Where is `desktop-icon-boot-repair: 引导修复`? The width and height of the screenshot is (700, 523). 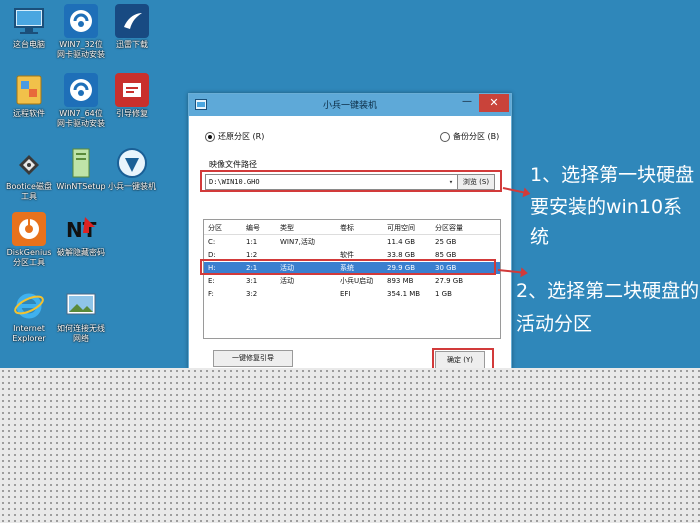
desktop-icon-boot-repair: 引导修复 is located at coordinates (132, 96).